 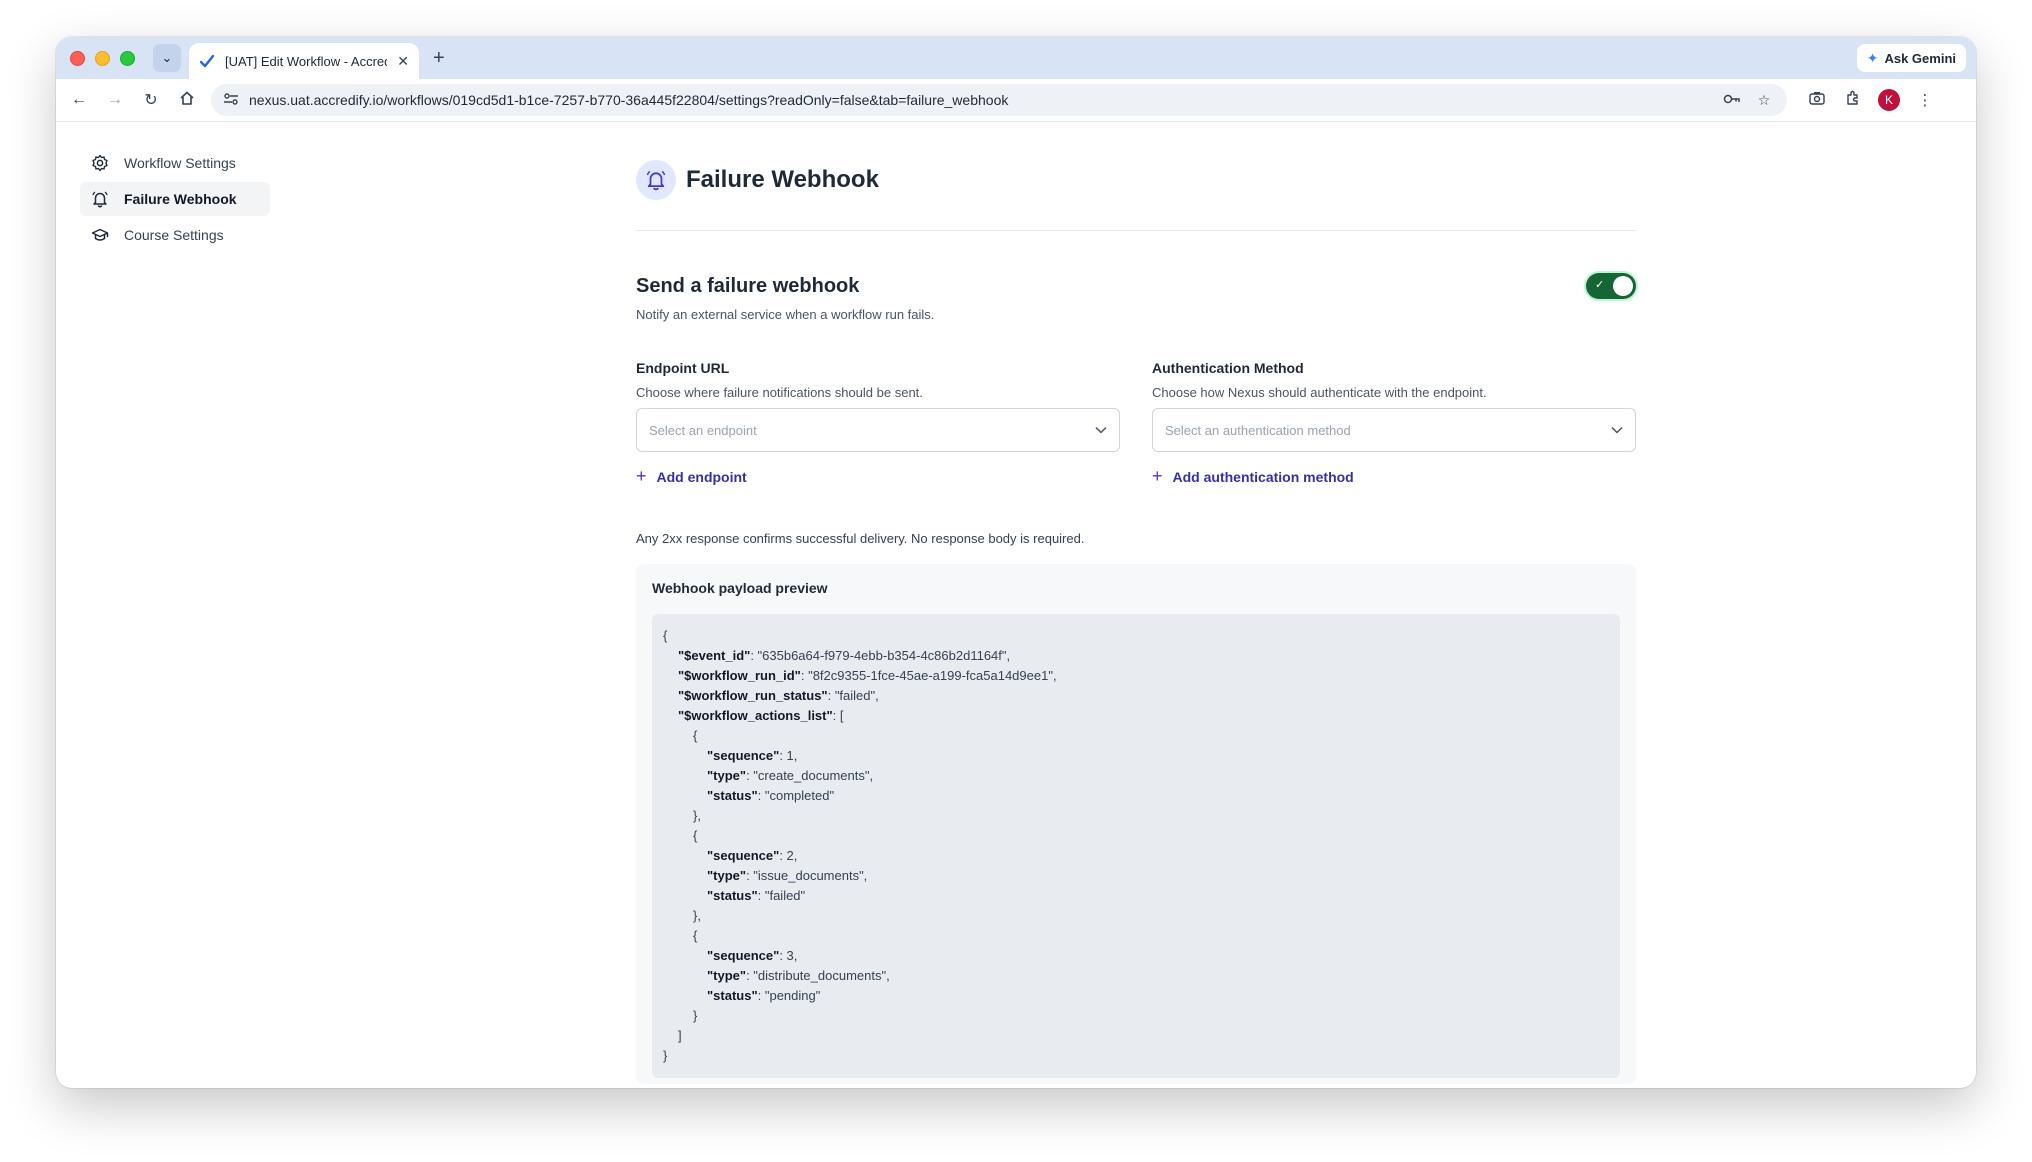 I want to click on password-key-icon, so click(x=1732, y=100).